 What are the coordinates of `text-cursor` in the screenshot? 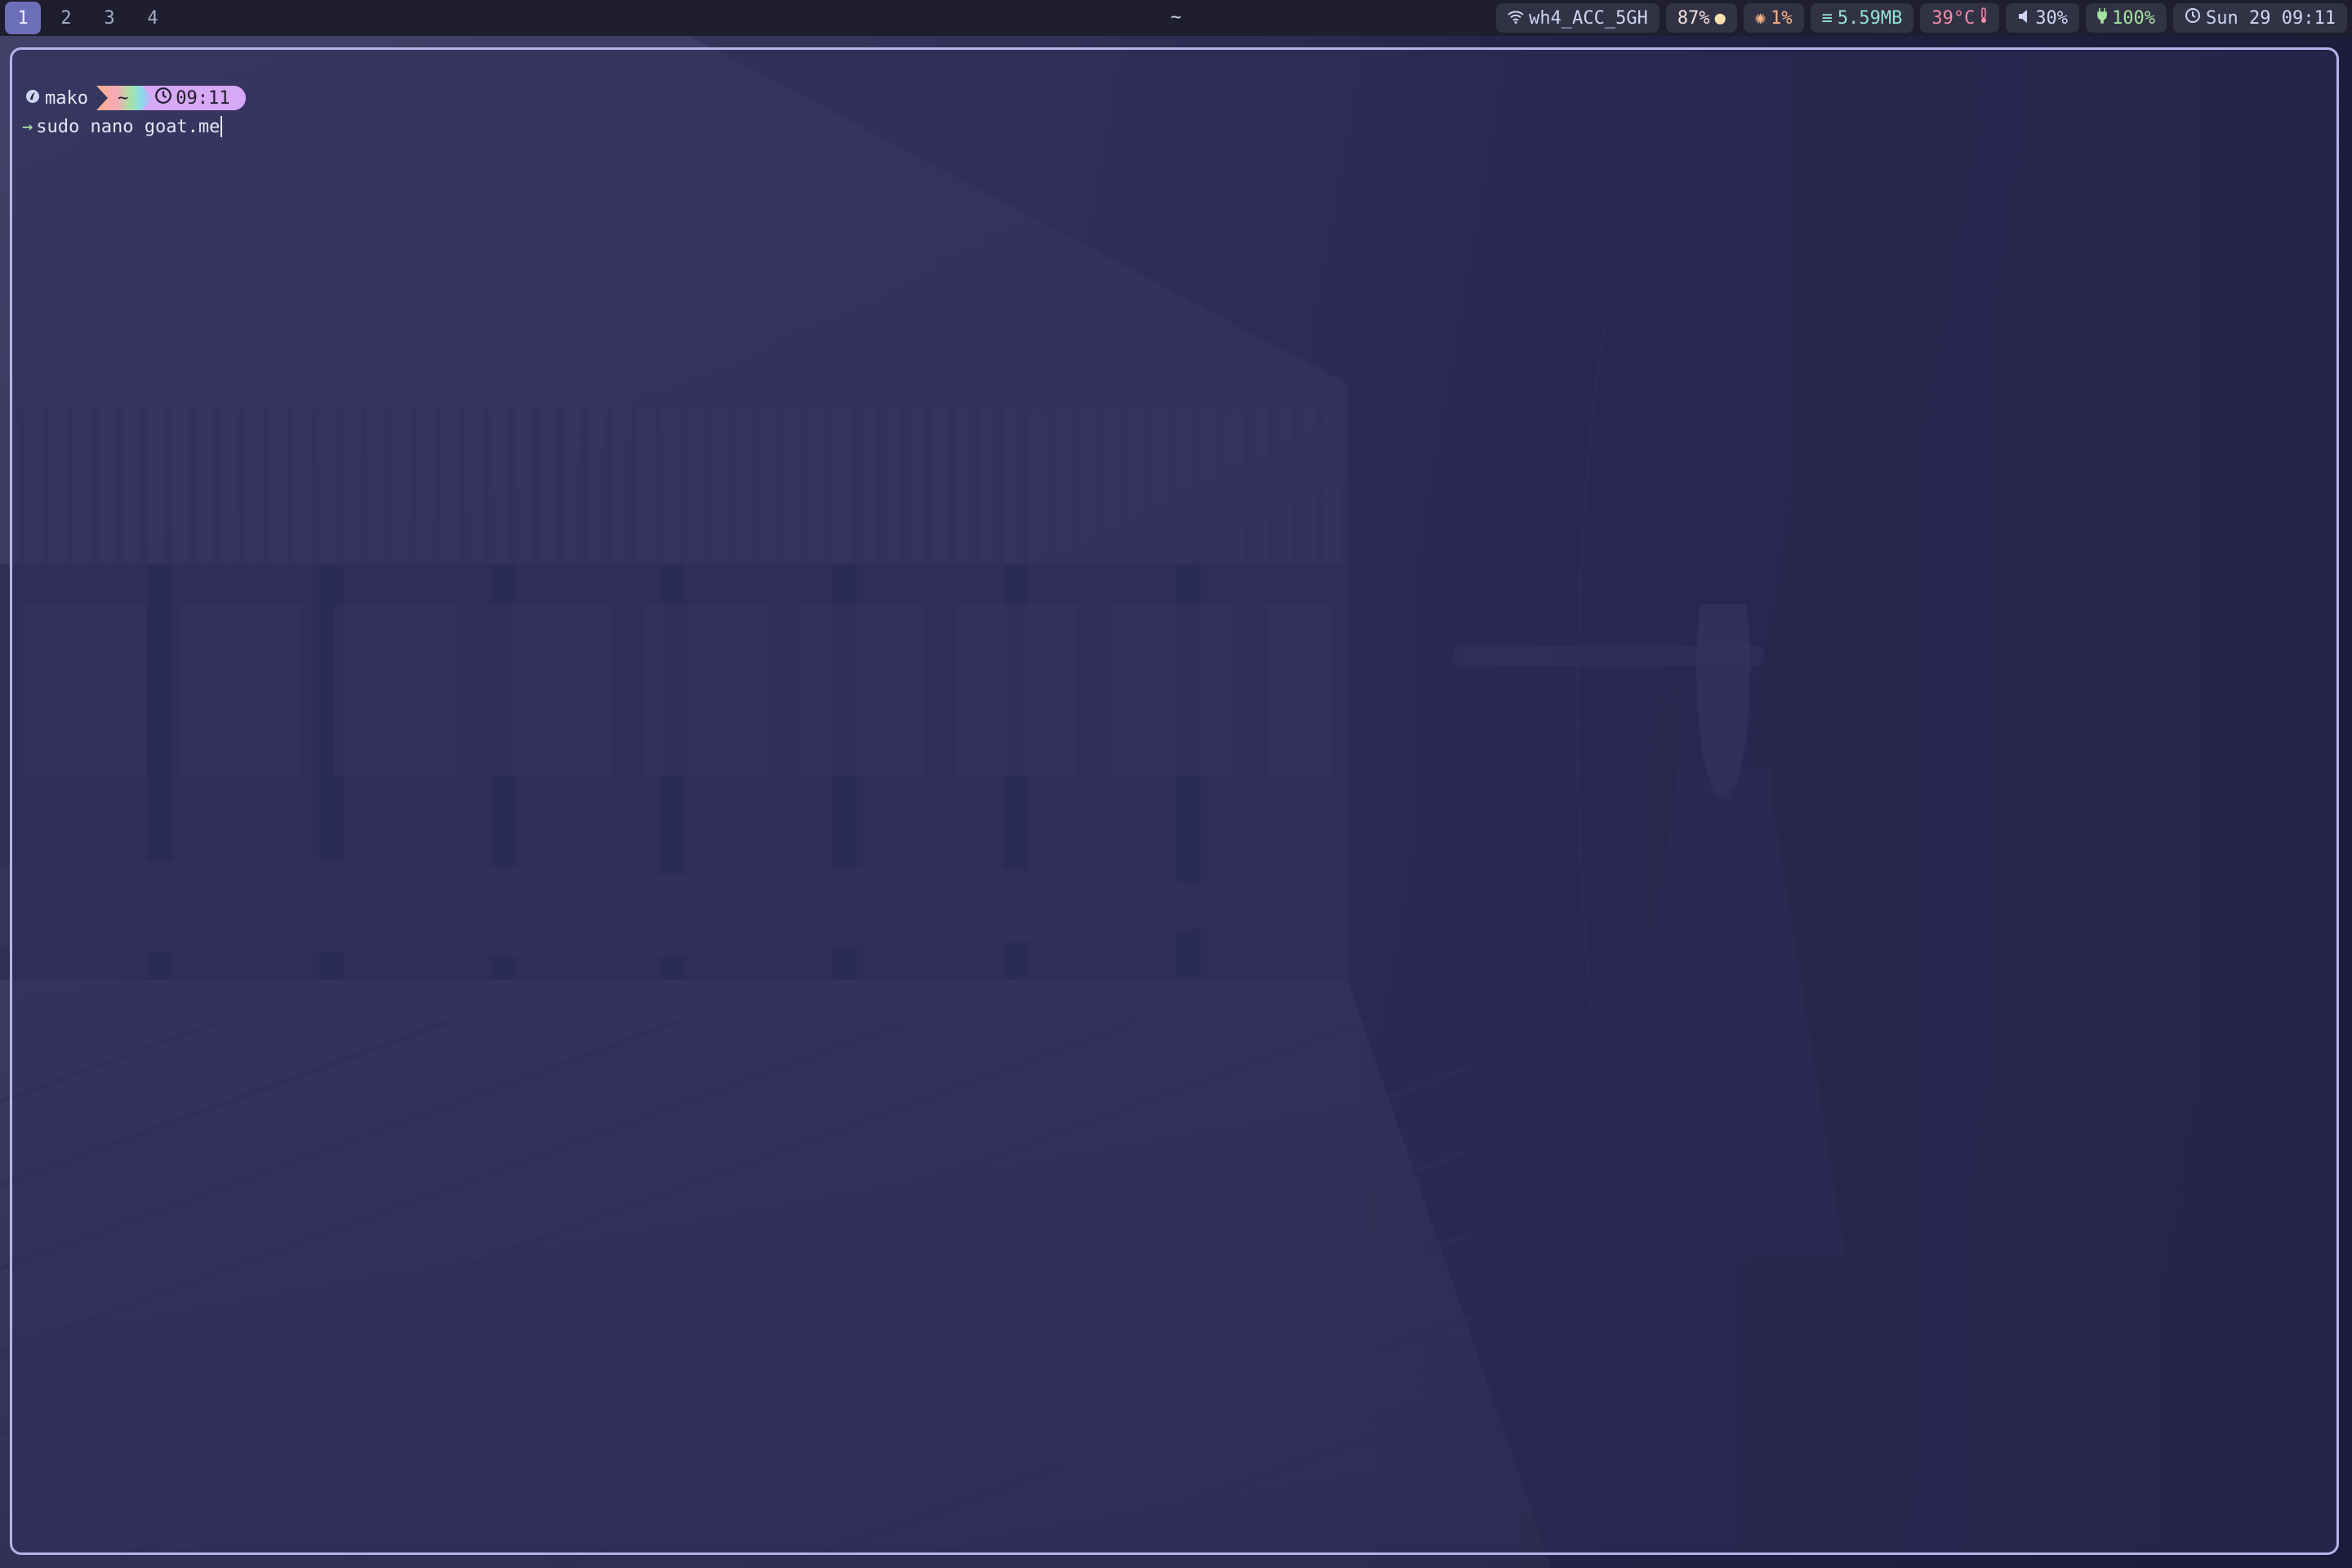 It's located at (221, 126).